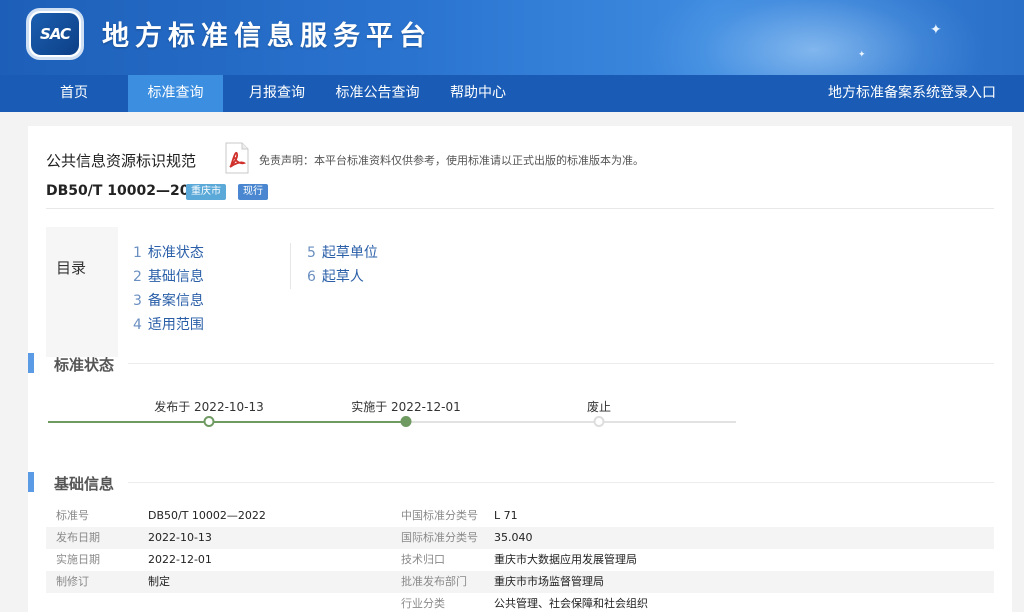 This screenshot has width=1024, height=612. What do you see at coordinates (209, 407) in the screenshot?
I see `timeline-label-published: 发布于 2022-10-13` at bounding box center [209, 407].